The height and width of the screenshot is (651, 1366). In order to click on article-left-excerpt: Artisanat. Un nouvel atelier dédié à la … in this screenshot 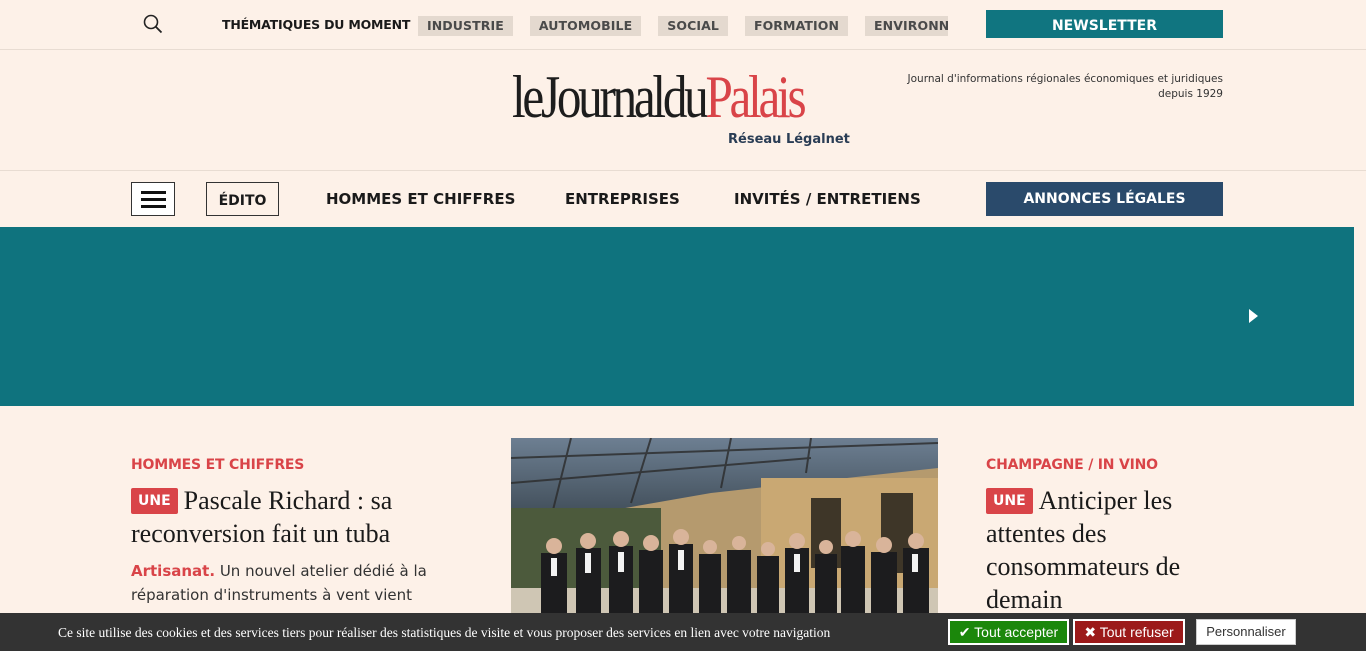, I will do `click(279, 583)`.